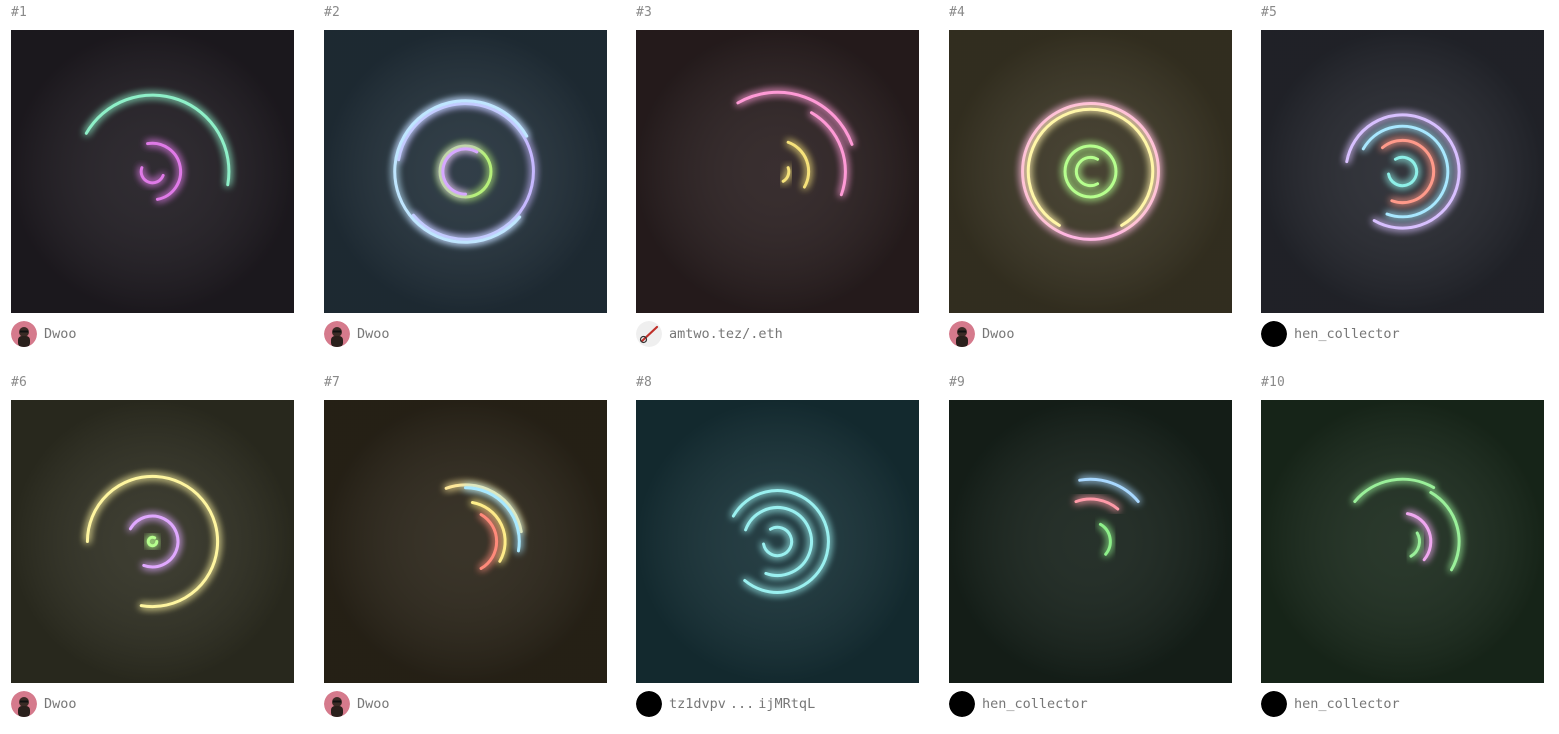 The height and width of the screenshot is (734, 1559). Describe the element at coordinates (332, 382) in the screenshot. I see `token-number: #7` at that location.